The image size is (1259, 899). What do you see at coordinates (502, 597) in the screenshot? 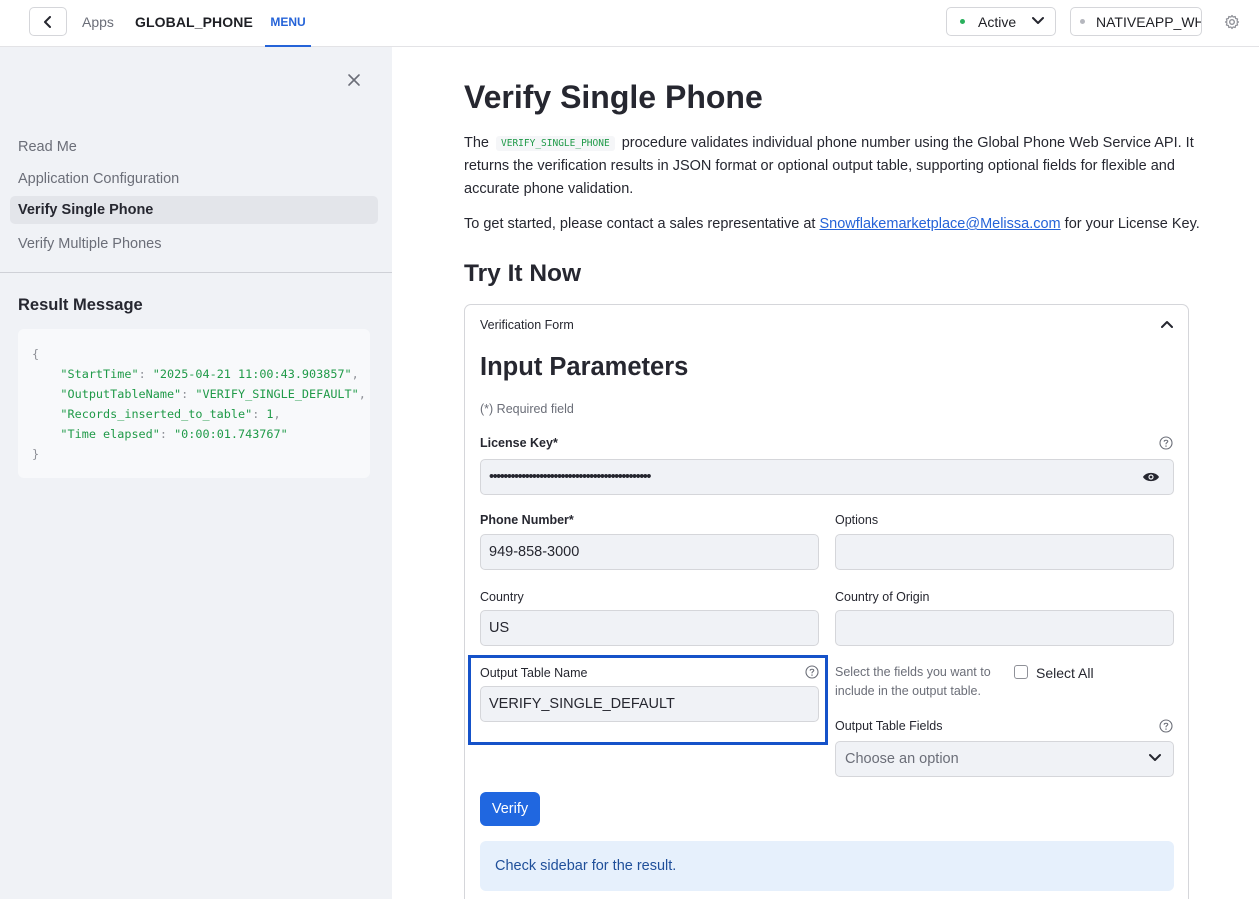
I see `country-label: Country` at bounding box center [502, 597].